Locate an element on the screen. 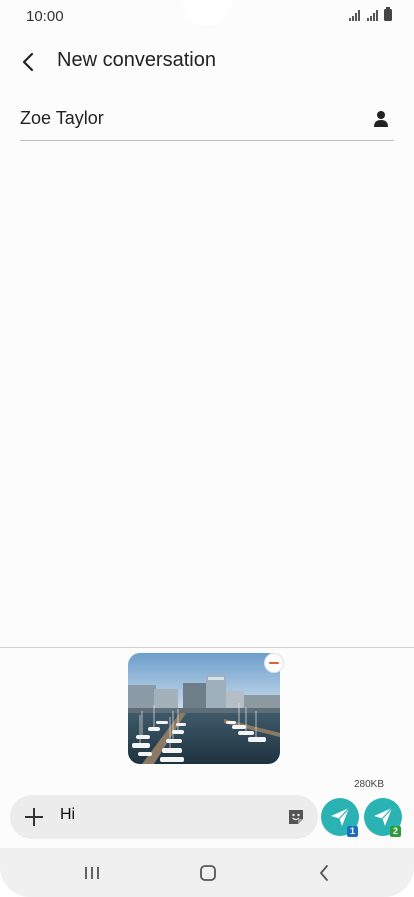 Image resolution: width=414 pixels, height=897 pixels. message-composer is located at coordinates (164, 817).